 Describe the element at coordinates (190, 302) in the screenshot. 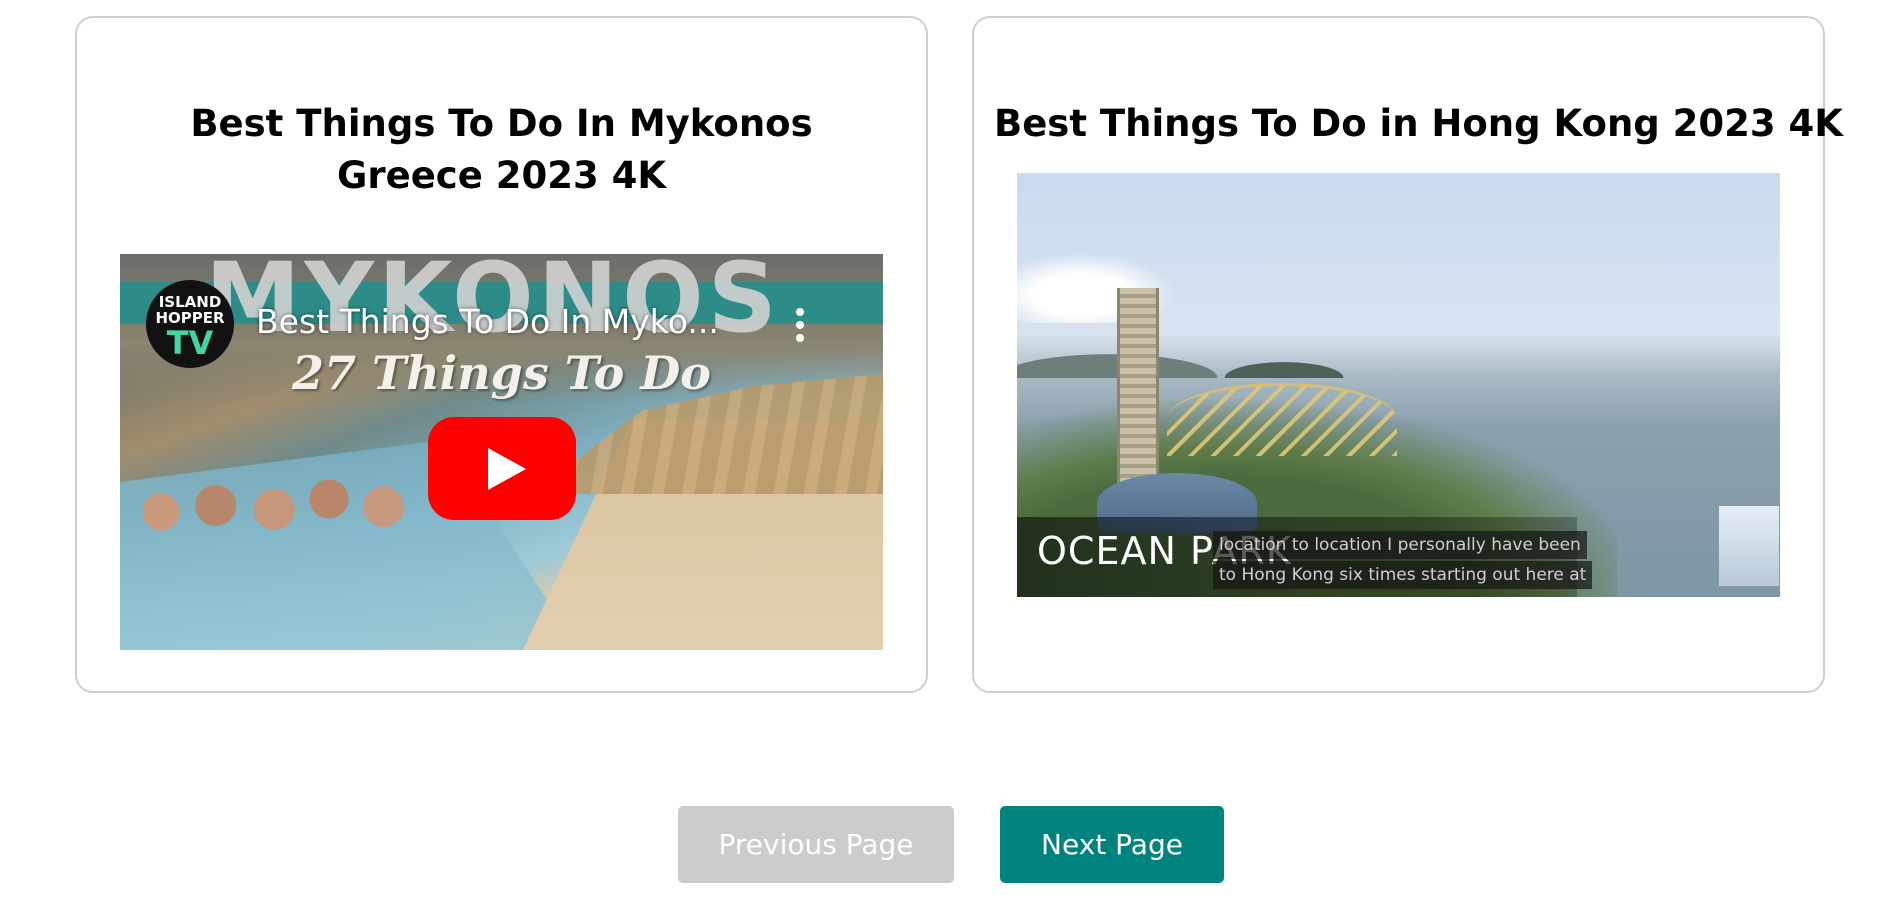

I see `channel-logo-line1: ISLAND` at that location.